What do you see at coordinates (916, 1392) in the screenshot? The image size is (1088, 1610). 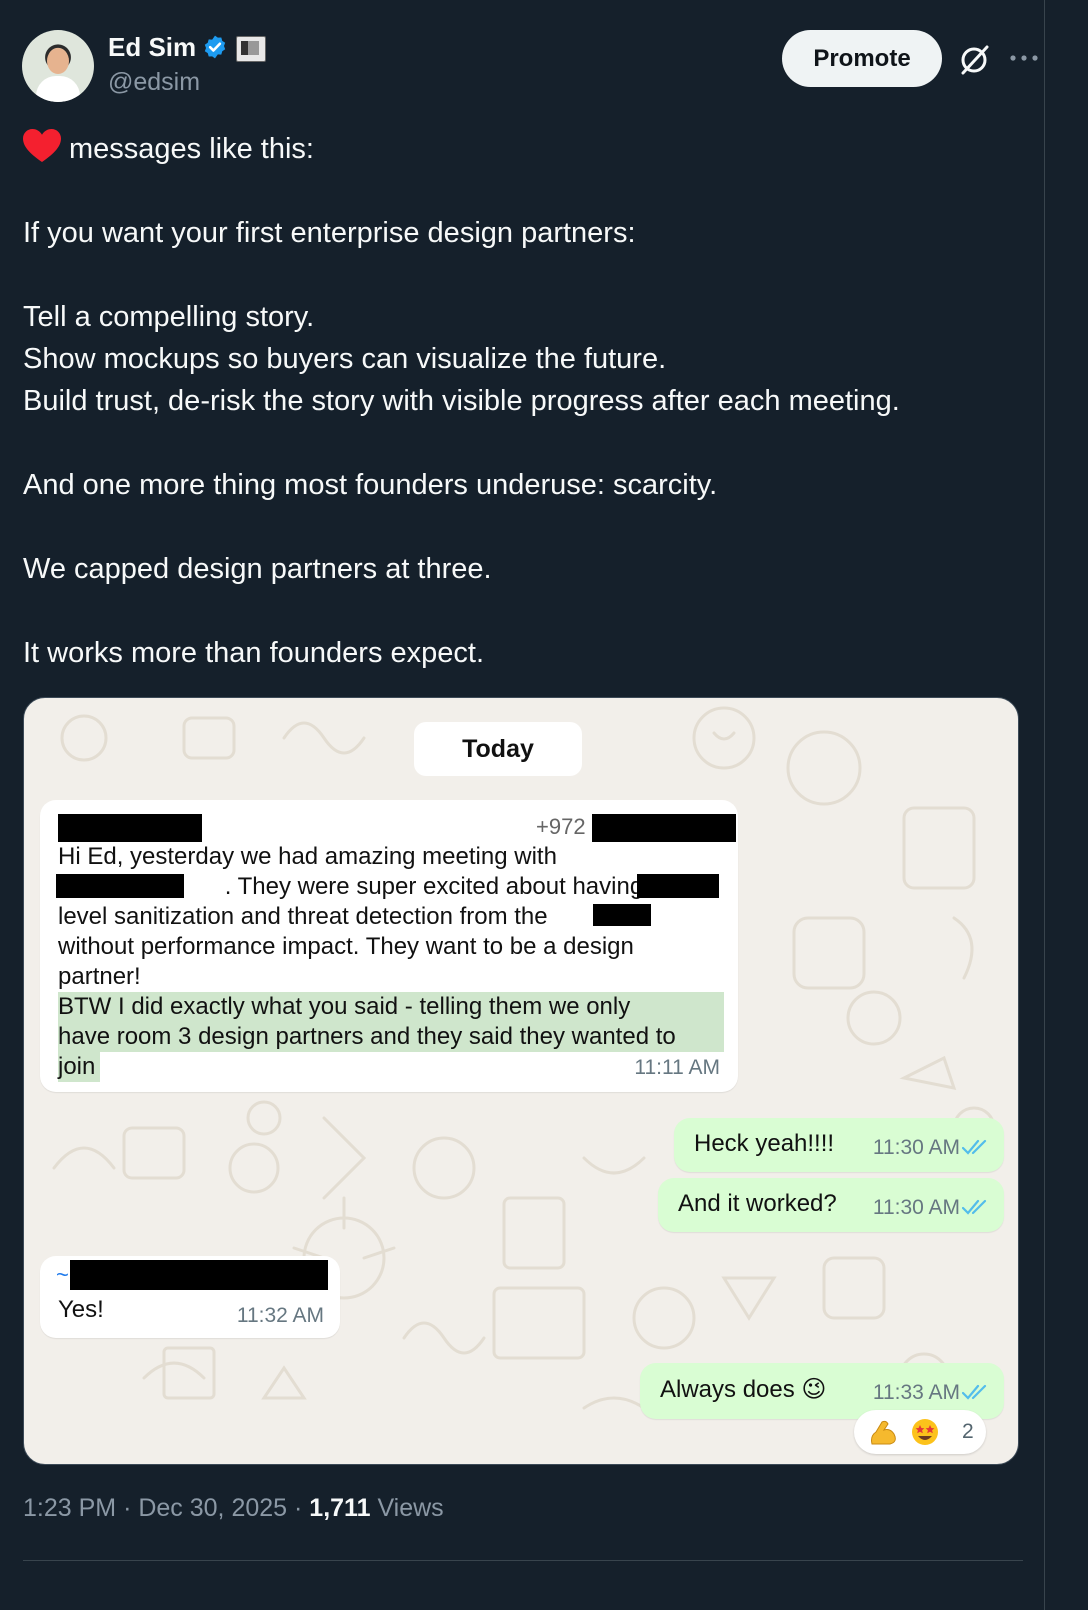 I see `message-time: 11:33 AM` at bounding box center [916, 1392].